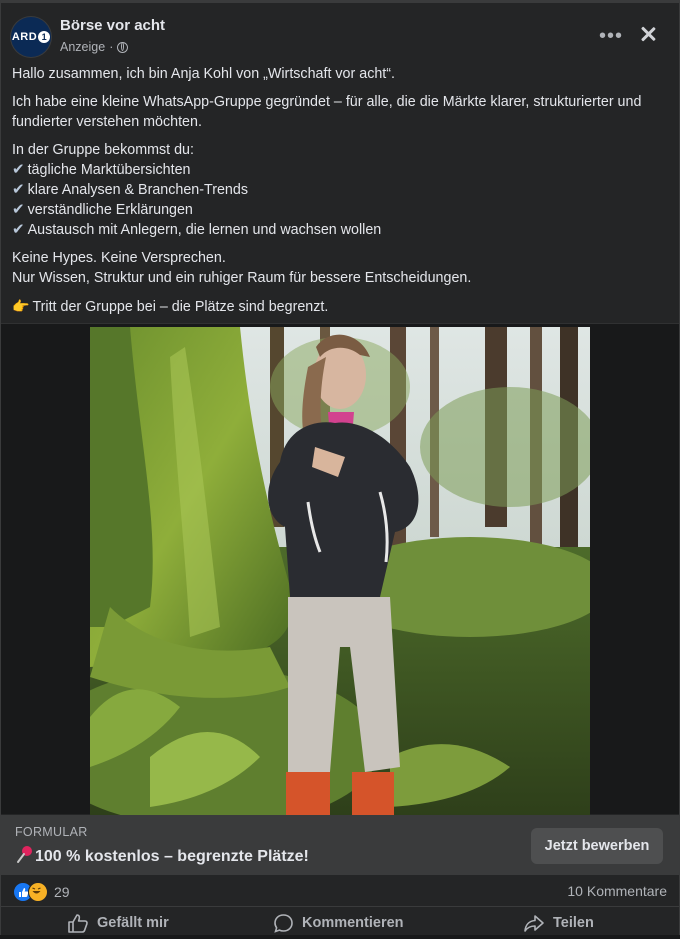 The image size is (680, 939). What do you see at coordinates (123, 47) in the screenshot?
I see `globe-icon` at bounding box center [123, 47].